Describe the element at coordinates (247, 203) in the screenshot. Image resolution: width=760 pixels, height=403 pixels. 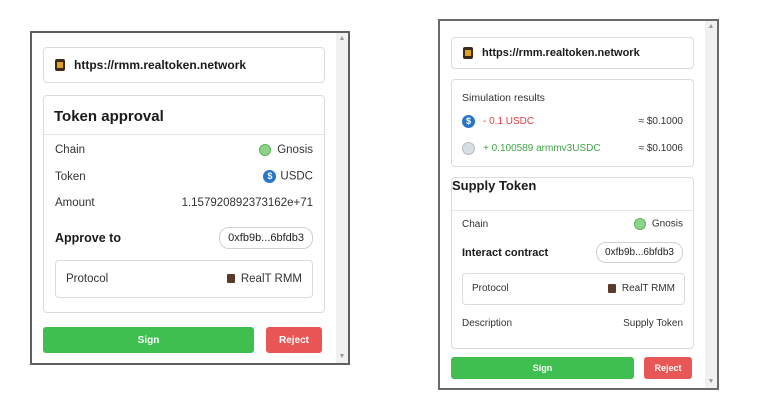
I see `amount-value: 1.157920892373162e+71` at that location.